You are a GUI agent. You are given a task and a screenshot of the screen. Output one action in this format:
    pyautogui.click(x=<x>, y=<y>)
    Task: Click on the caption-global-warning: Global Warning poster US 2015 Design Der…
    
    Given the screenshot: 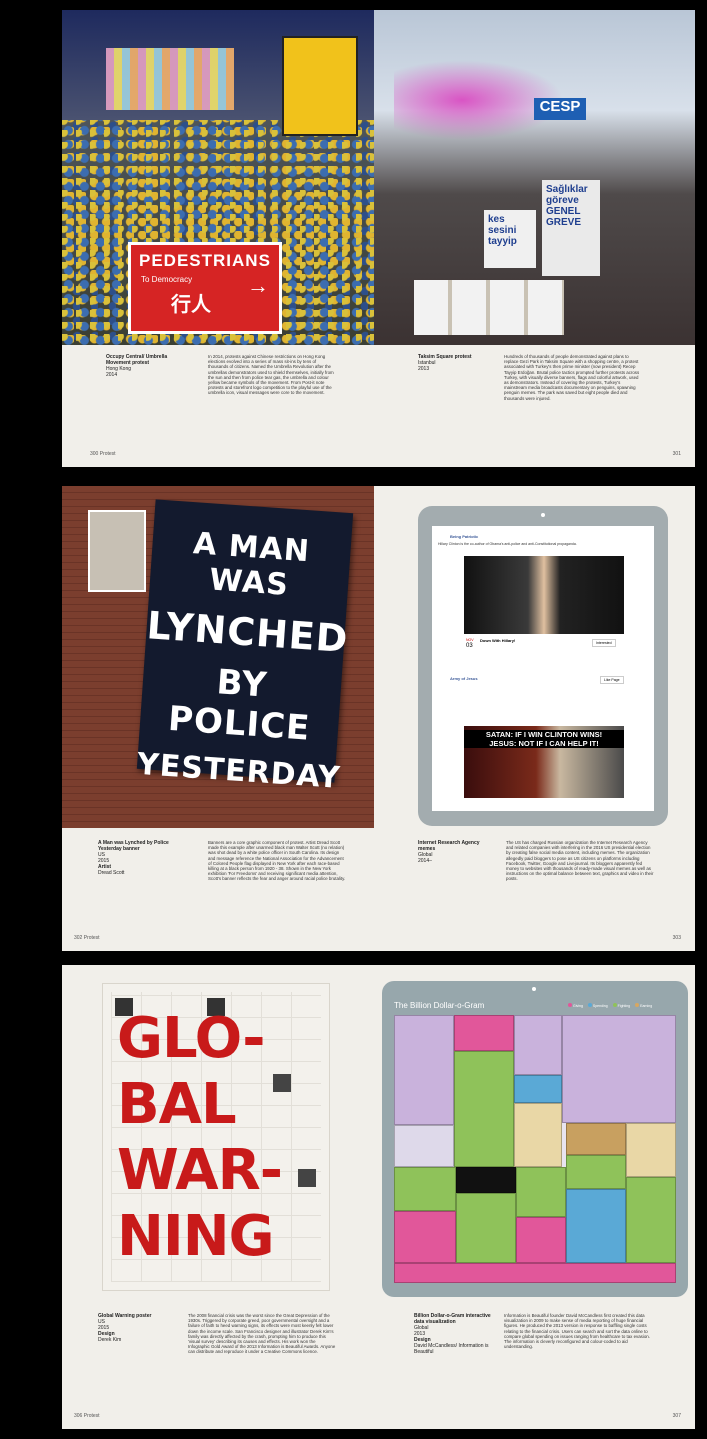 What is the action you would take?
    pyautogui.click(x=138, y=1328)
    